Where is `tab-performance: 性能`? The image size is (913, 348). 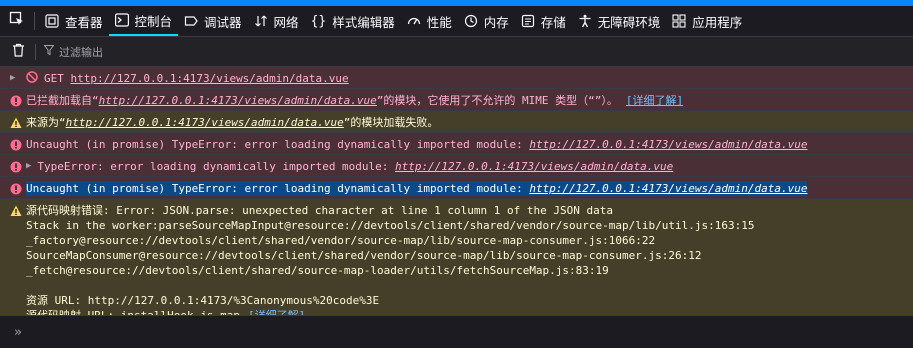 tab-performance: 性能 is located at coordinates (429, 21).